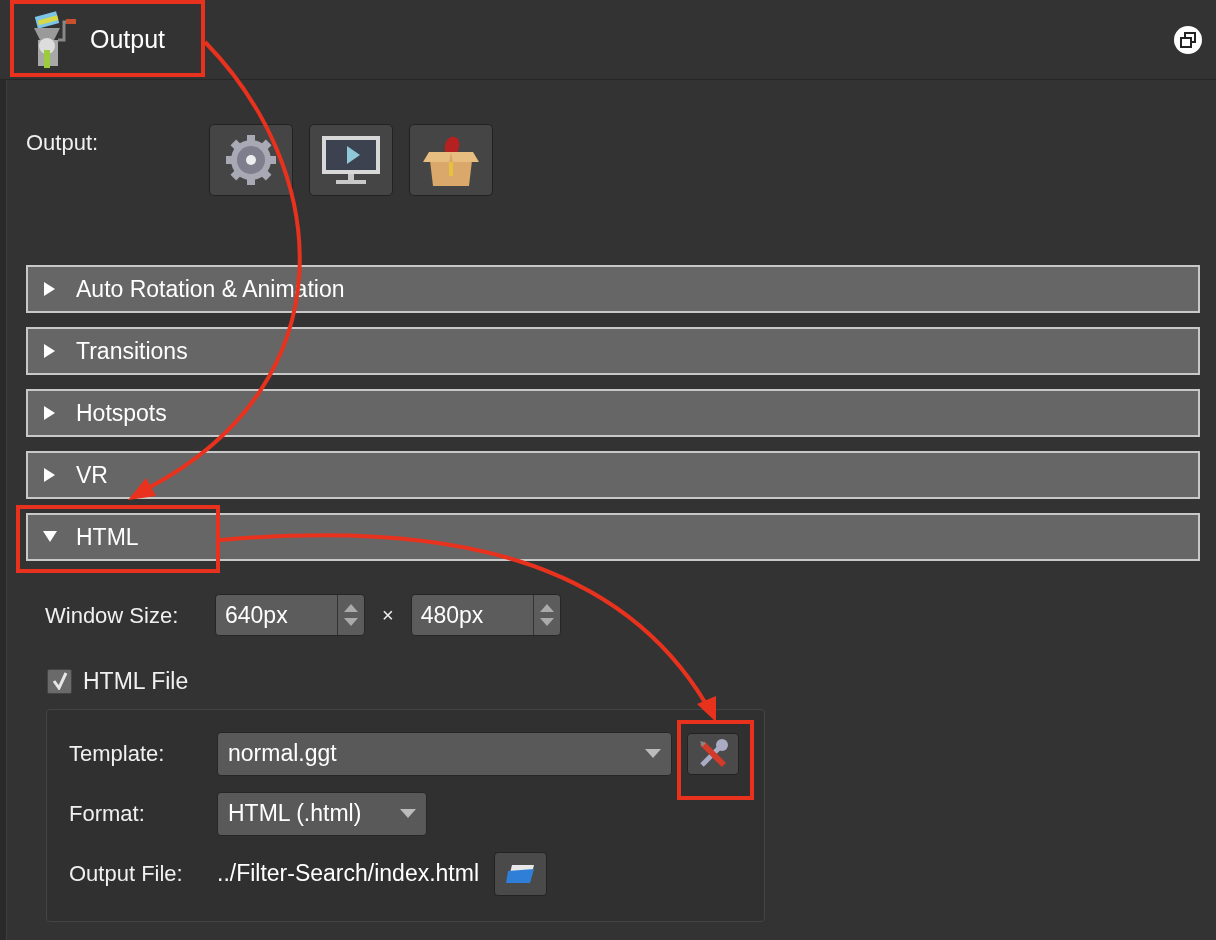 The height and width of the screenshot is (940, 1216). I want to click on section-header: VR, so click(613, 475).